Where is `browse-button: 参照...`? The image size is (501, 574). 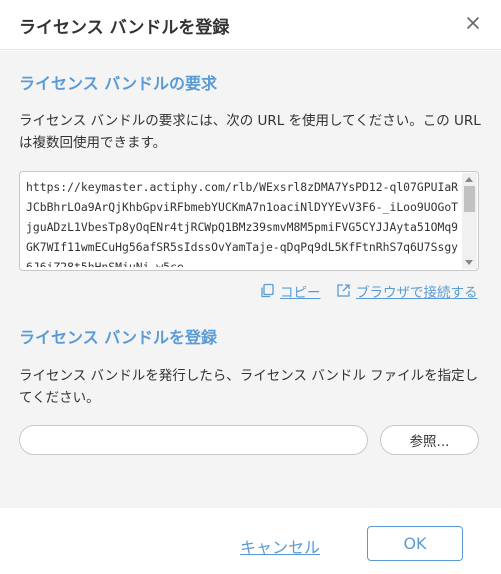
browse-button: 参照... is located at coordinates (429, 440).